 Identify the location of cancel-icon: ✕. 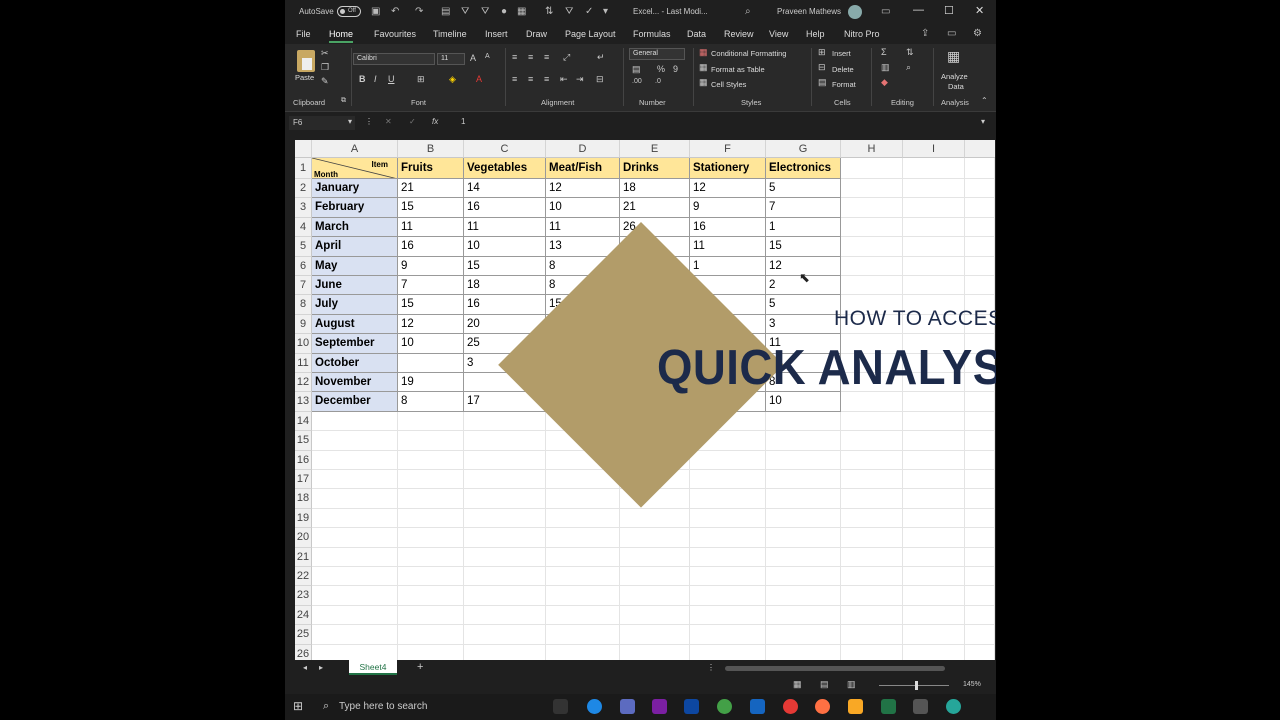
(388, 121).